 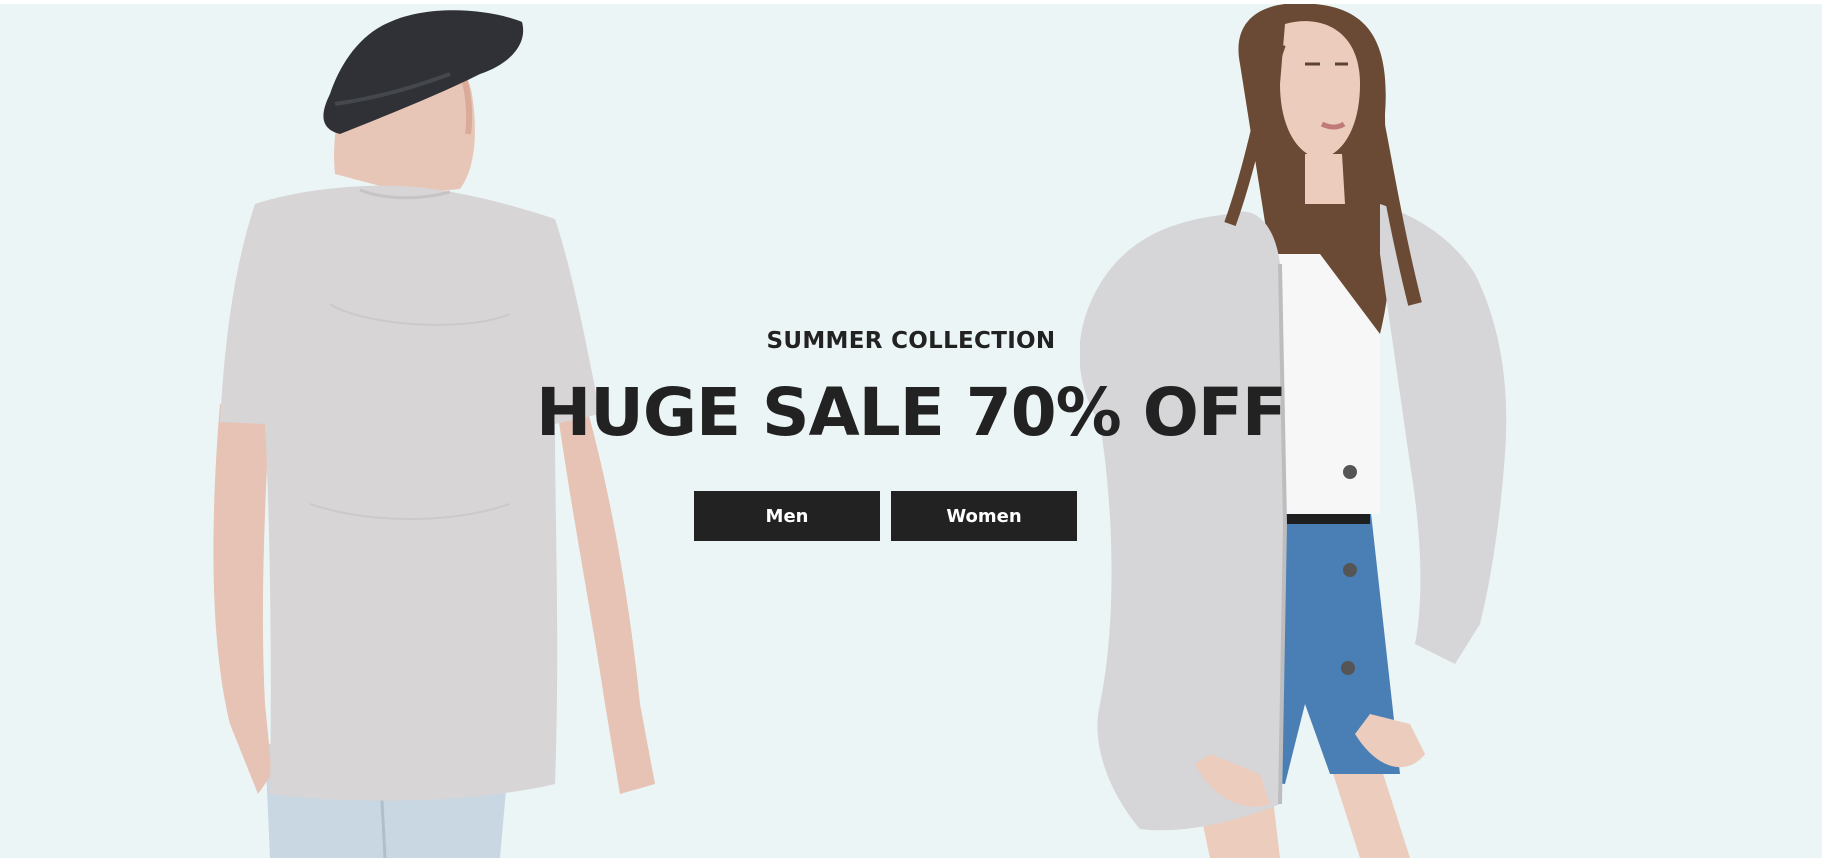 I want to click on hero-button-group: Men Women, so click(x=885, y=516).